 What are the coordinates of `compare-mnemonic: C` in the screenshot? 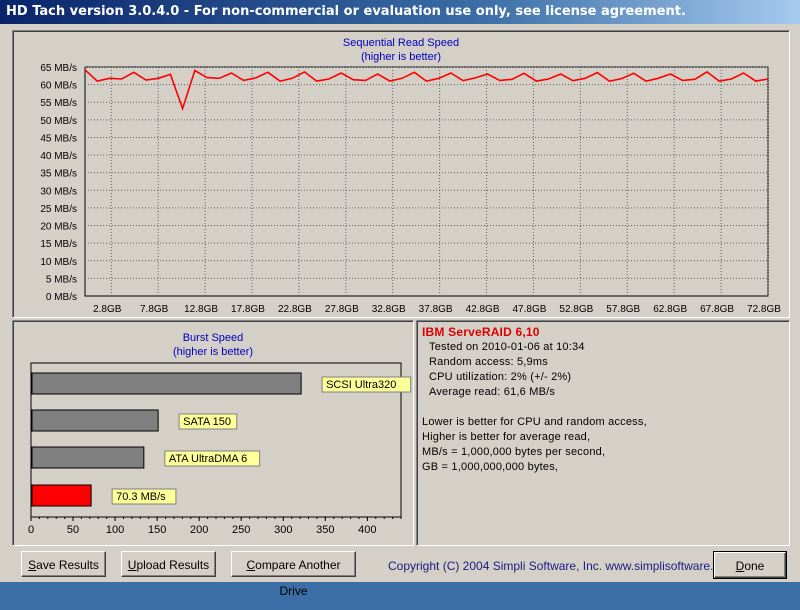 It's located at (251, 565).